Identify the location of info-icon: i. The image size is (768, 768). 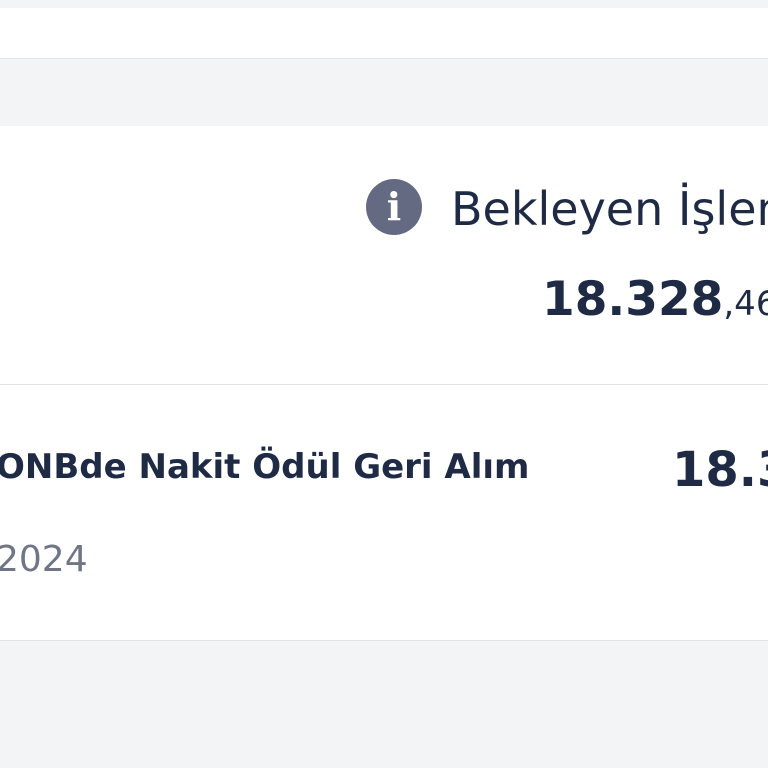
(394, 207).